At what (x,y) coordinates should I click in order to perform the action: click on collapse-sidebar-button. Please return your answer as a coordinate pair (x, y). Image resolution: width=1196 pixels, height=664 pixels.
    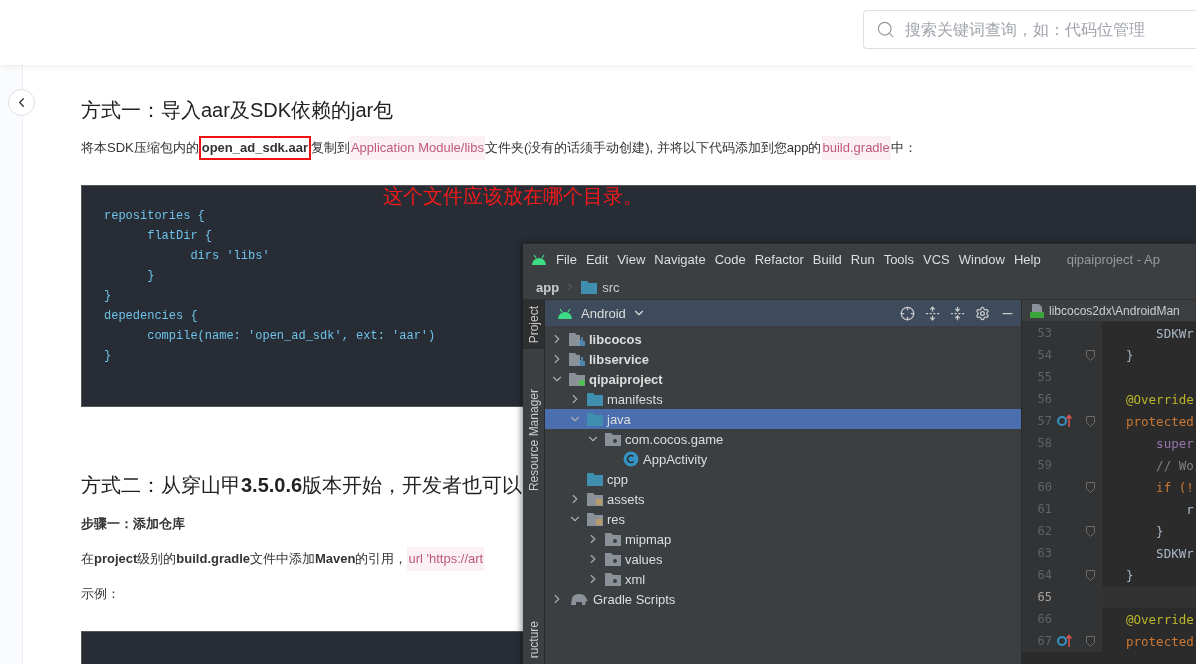
    Looking at the image, I should click on (21, 102).